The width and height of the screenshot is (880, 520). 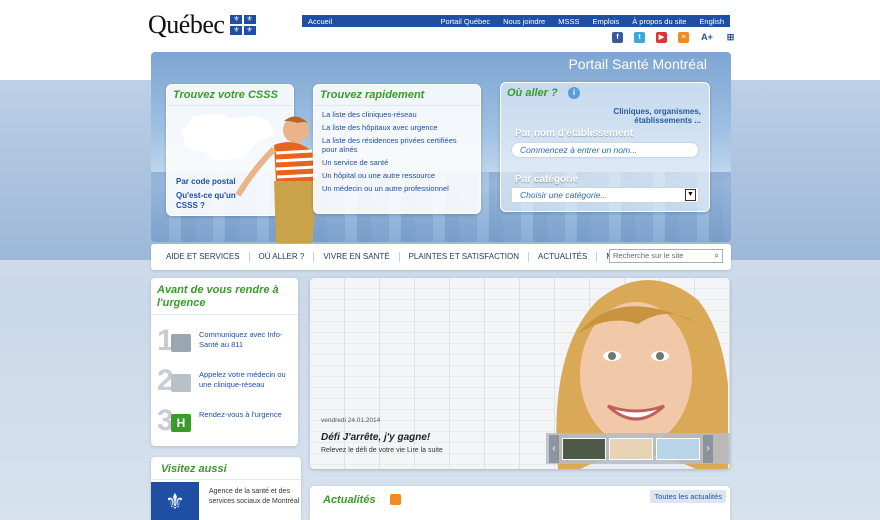 I want to click on all-news-link: Toutes les actualités, so click(x=688, y=496).